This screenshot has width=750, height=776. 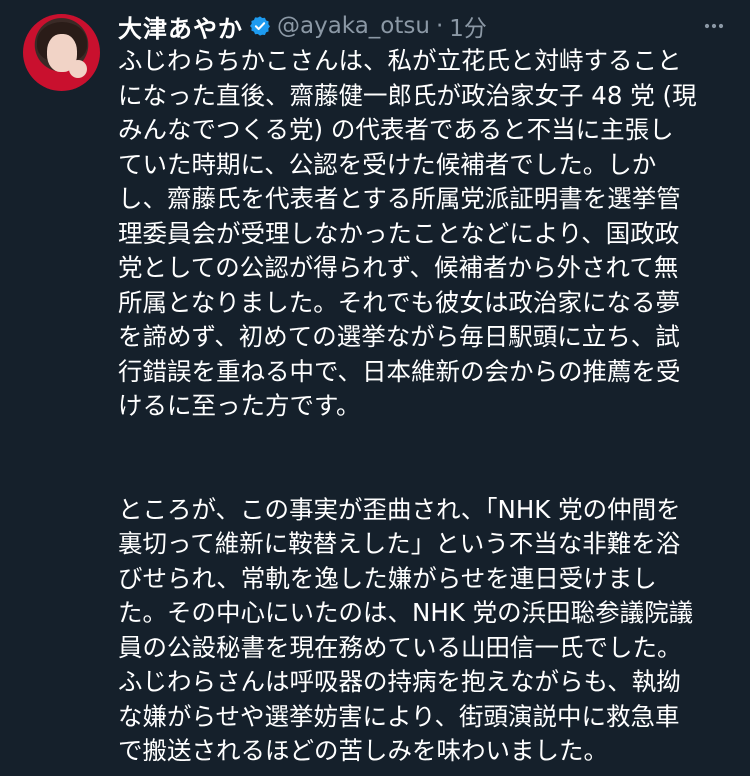 What do you see at coordinates (387, 578) in the screenshot?
I see `text-line: びせられ、常軌を逸した嫌がらせを連日受けまし` at bounding box center [387, 578].